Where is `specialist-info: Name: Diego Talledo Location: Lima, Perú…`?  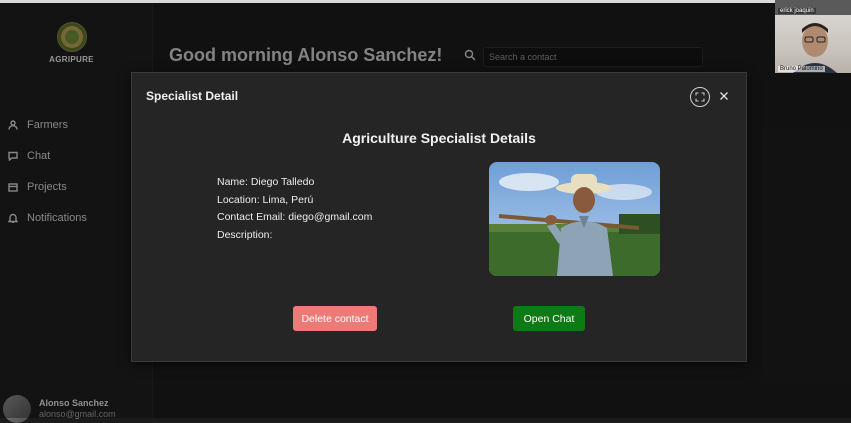 specialist-info: Name: Diego Talledo Location: Lima, Perú… is located at coordinates (294, 209).